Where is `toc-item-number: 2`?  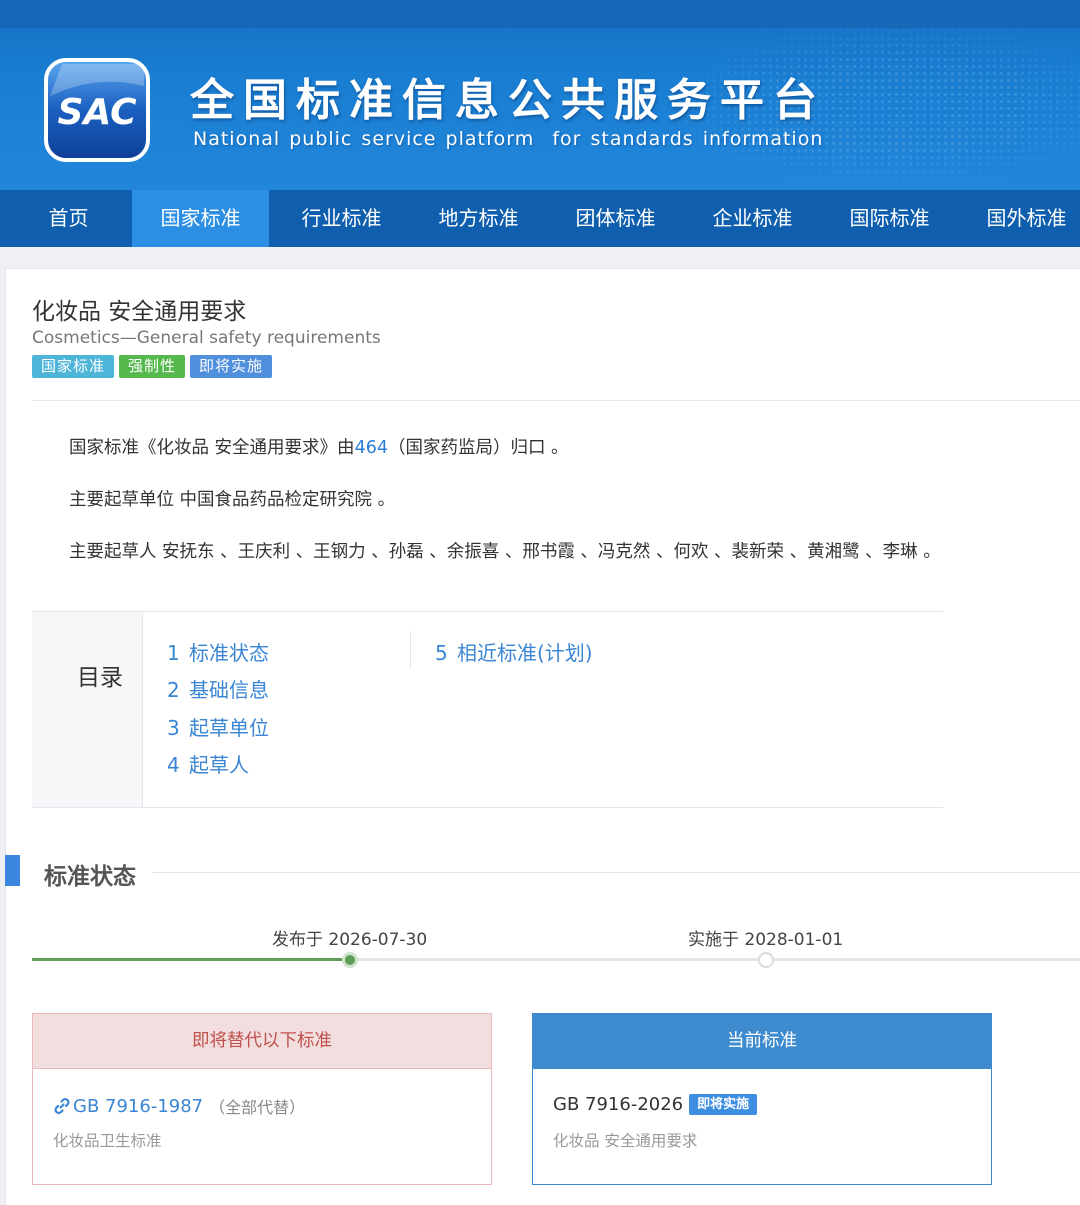
toc-item-number: 2 is located at coordinates (173, 690).